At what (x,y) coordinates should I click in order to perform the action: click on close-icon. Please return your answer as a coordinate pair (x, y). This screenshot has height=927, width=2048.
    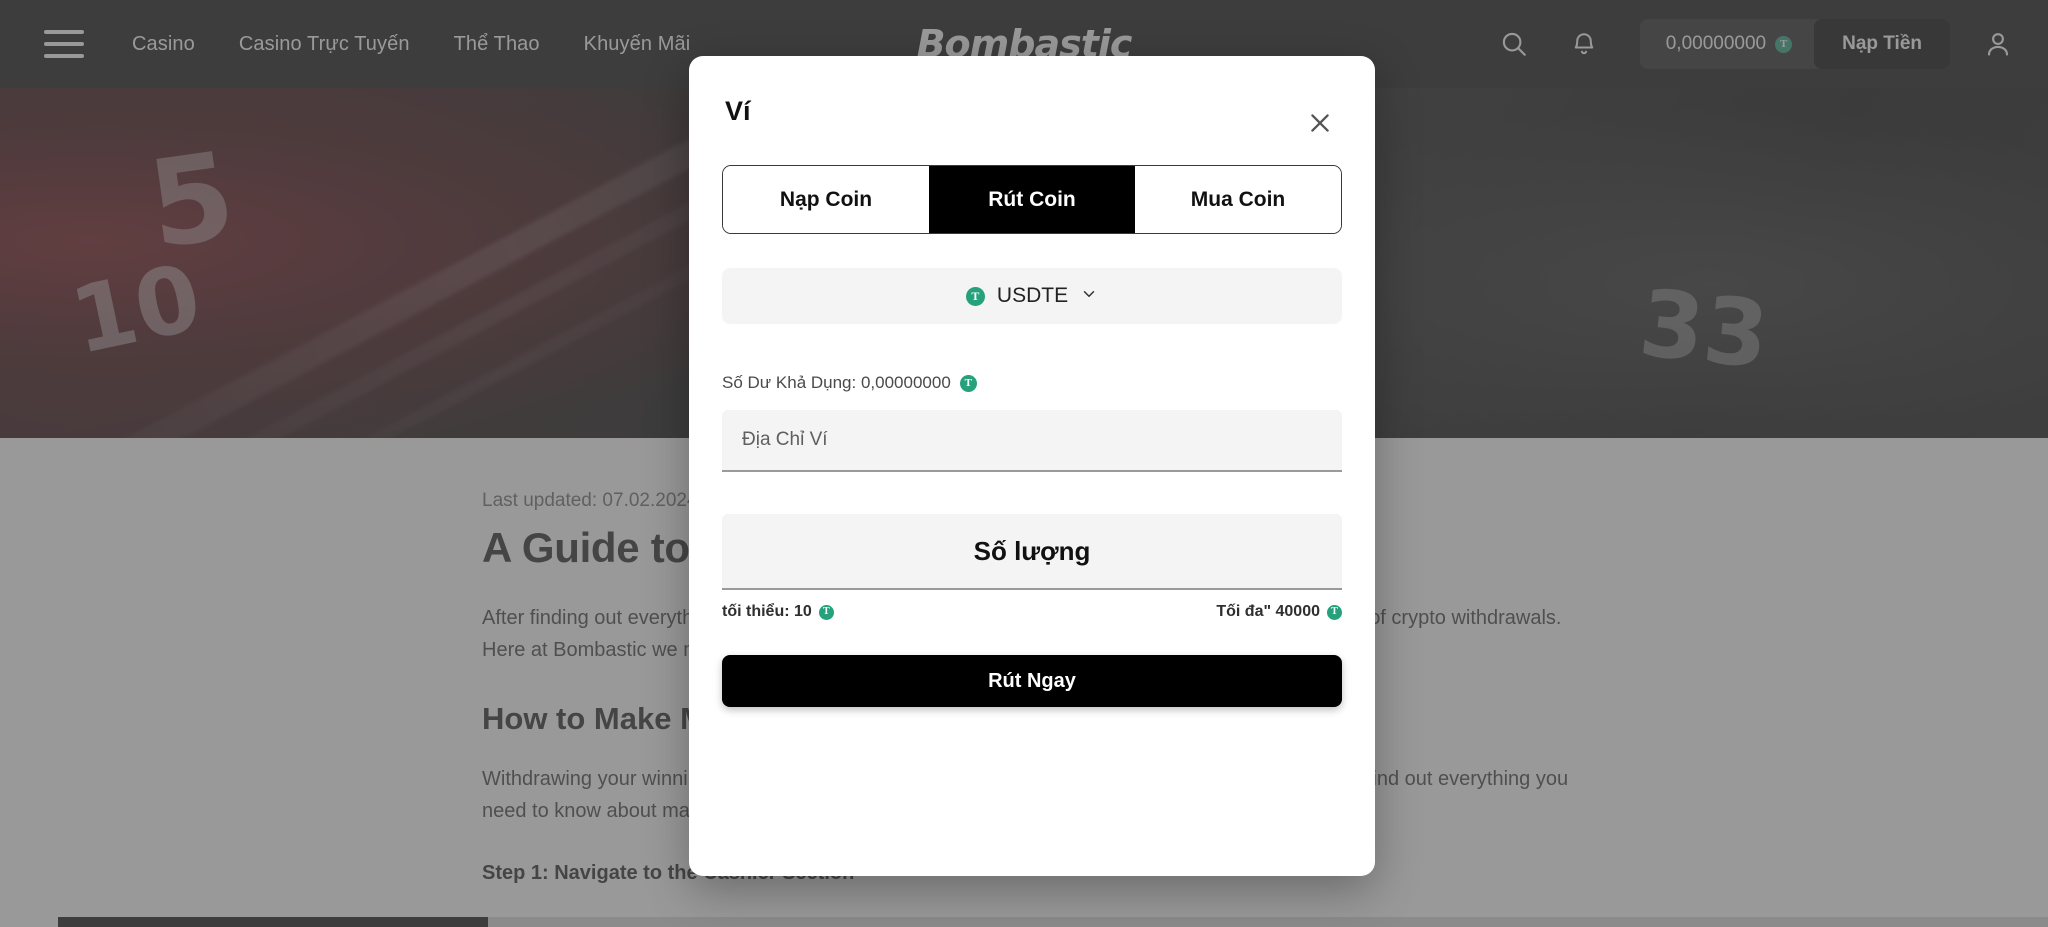
    Looking at the image, I should click on (1320, 123).